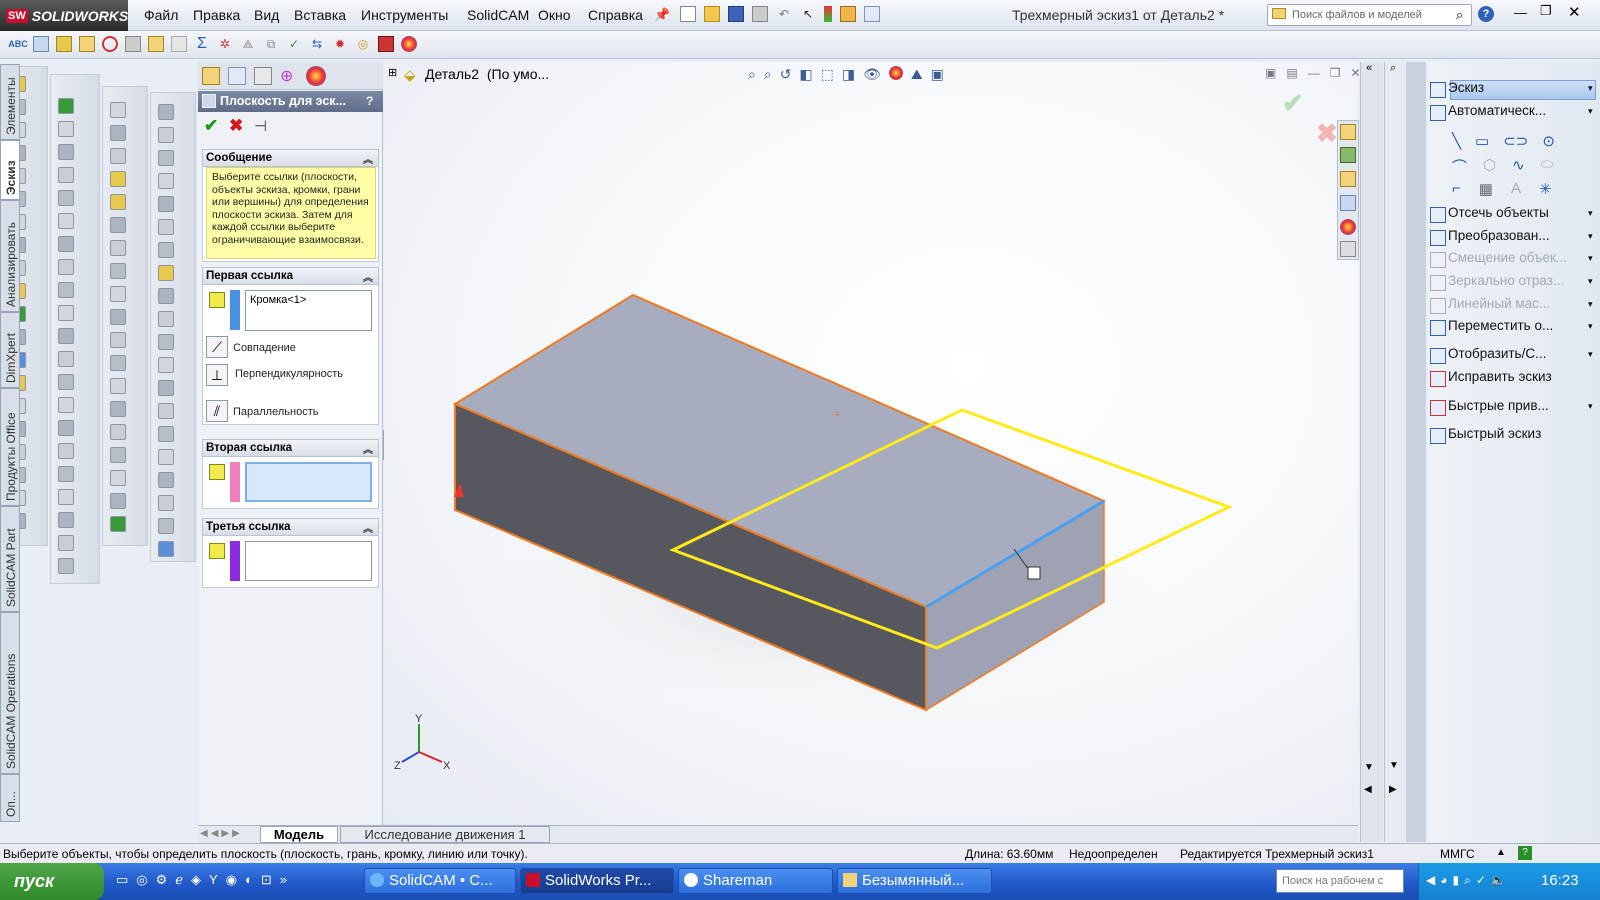 The image size is (1600, 900). Describe the element at coordinates (202, 43) in the screenshot. I see `sum-icon: Σ` at that location.